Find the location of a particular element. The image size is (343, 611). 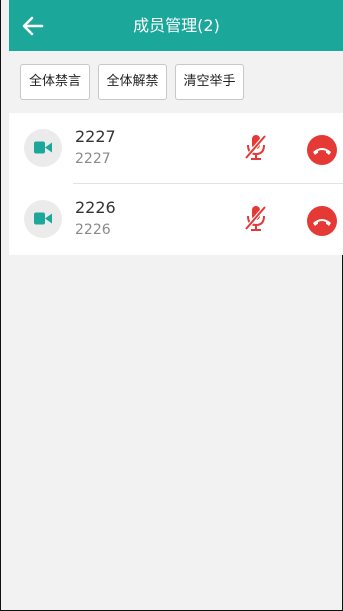

member-number: 2226 is located at coordinates (93, 230).